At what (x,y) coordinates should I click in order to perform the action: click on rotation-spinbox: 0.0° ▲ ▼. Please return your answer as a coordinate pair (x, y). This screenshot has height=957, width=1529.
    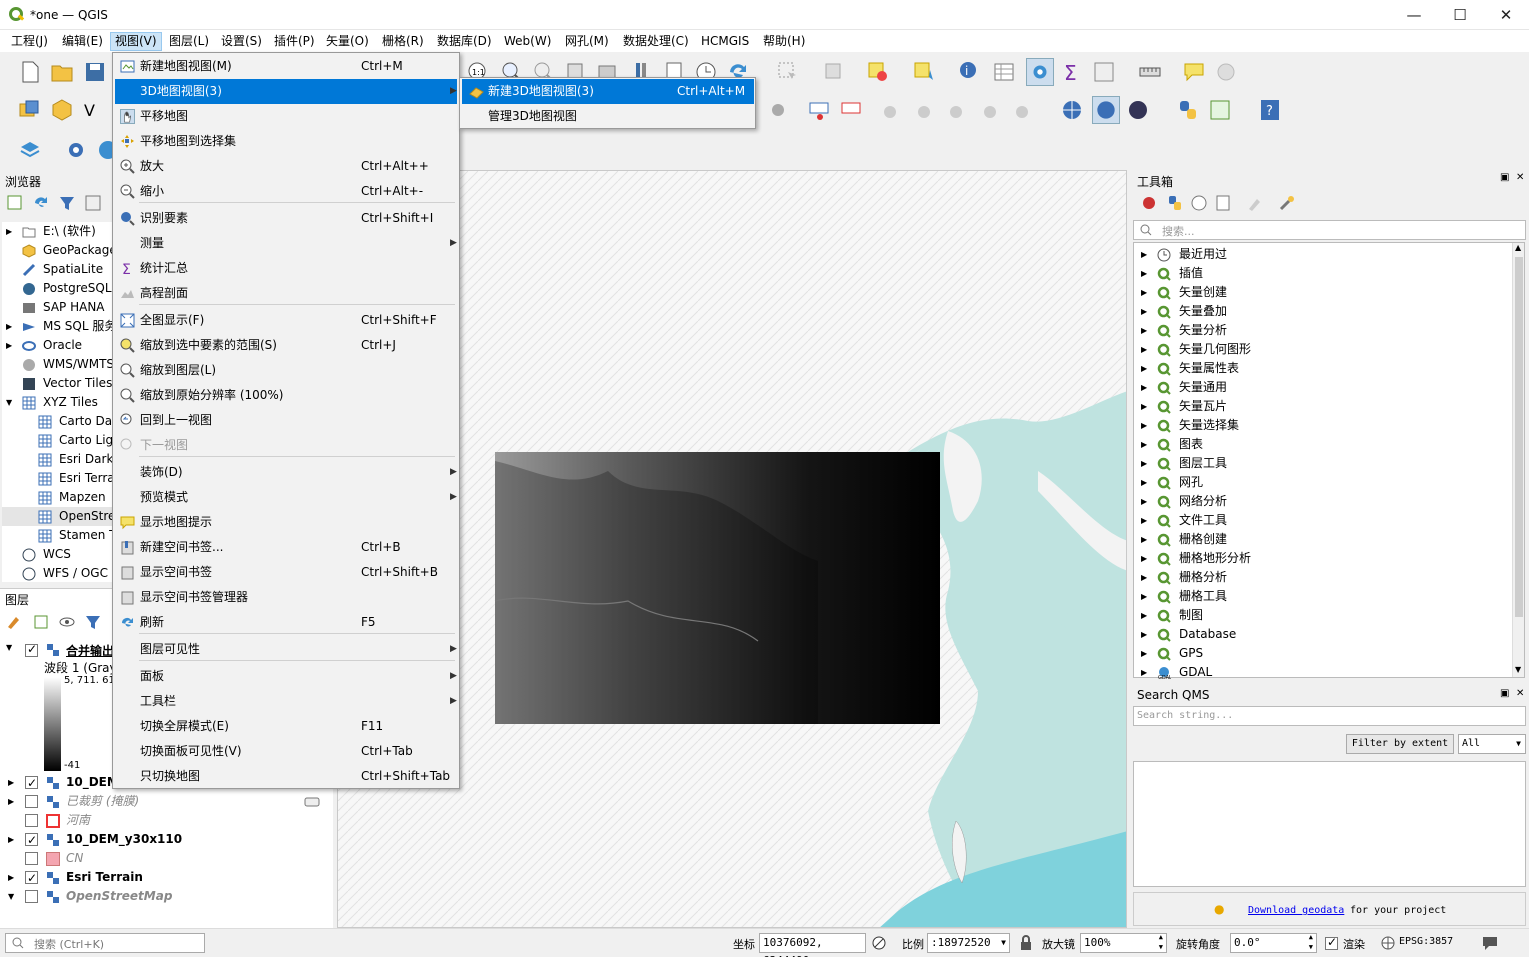
    Looking at the image, I should click on (1273, 943).